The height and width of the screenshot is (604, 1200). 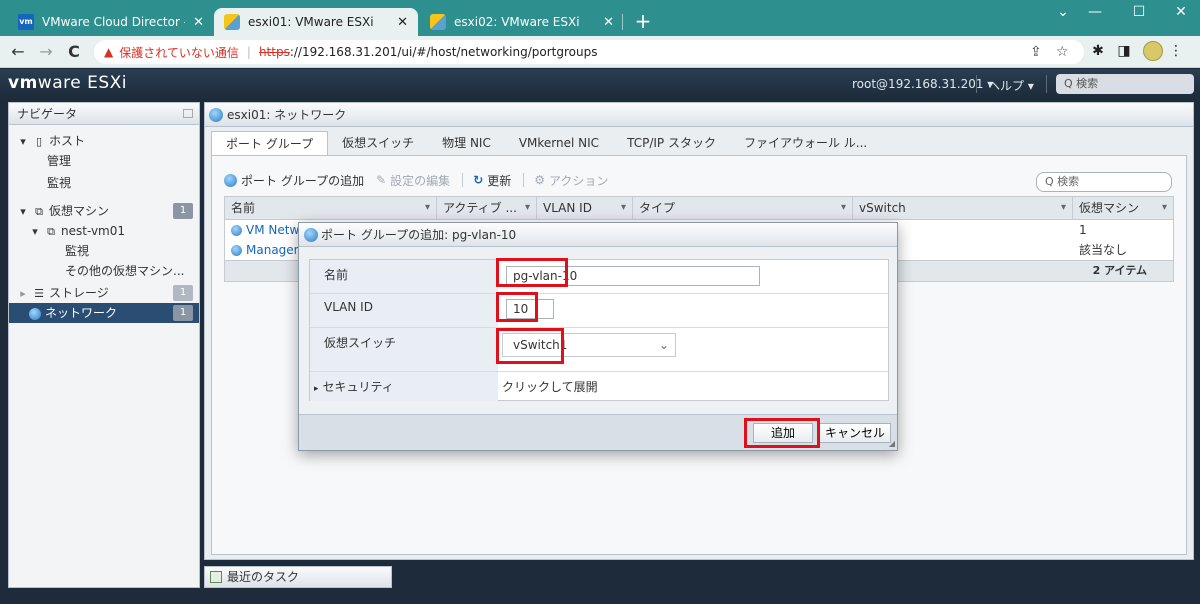 What do you see at coordinates (111, 22) in the screenshot?
I see `browser-tab-cloud-director: vm VMware Cloud Director - vApp - ✕` at bounding box center [111, 22].